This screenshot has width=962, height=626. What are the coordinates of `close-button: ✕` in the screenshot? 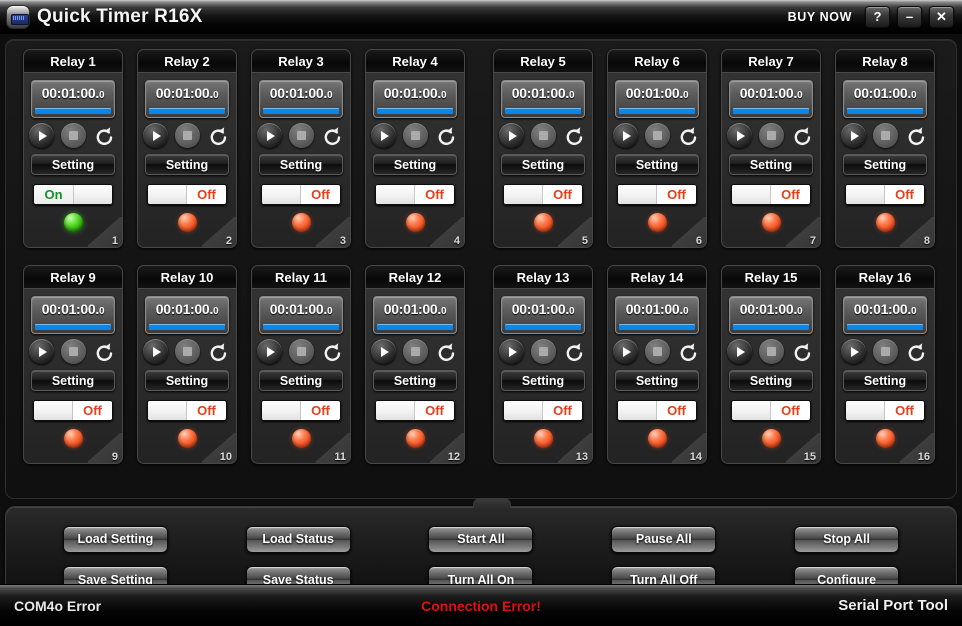 It's located at (941, 16).